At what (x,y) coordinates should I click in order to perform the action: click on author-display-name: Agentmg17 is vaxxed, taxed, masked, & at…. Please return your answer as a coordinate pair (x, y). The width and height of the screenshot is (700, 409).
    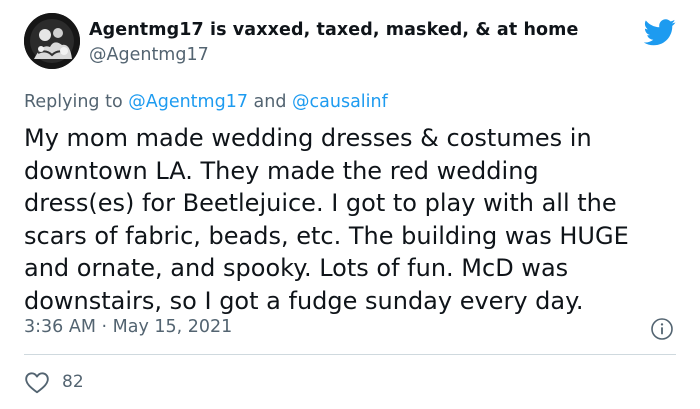
    Looking at the image, I should click on (333, 30).